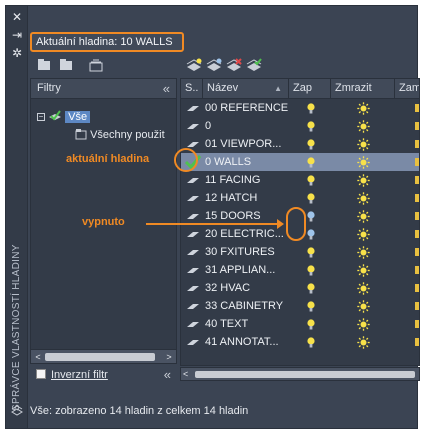 Image resolution: width=425 pixels, height=435 pixels. I want to click on autohide-icon: ⇥, so click(17, 35).